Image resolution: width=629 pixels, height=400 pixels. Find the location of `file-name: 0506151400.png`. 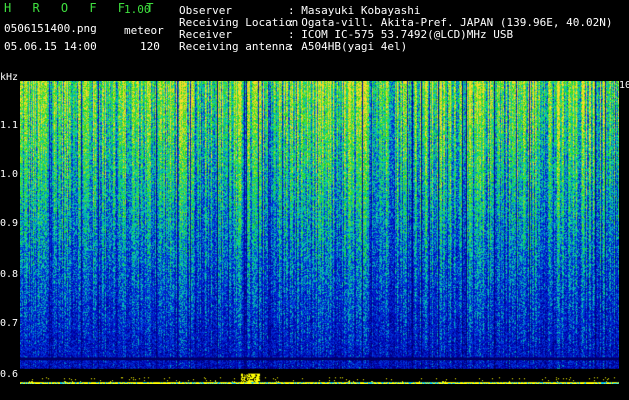

file-name: 0506151400.png is located at coordinates (50, 28).